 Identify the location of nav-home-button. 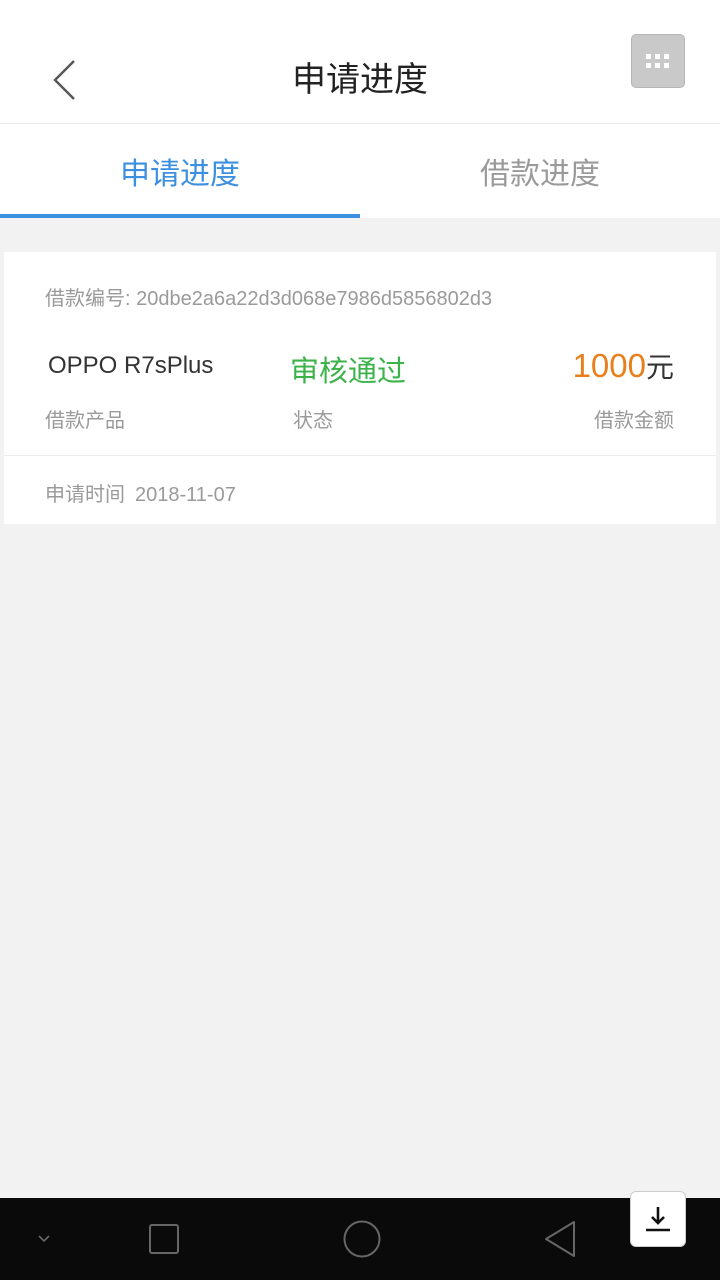
(362, 1239).